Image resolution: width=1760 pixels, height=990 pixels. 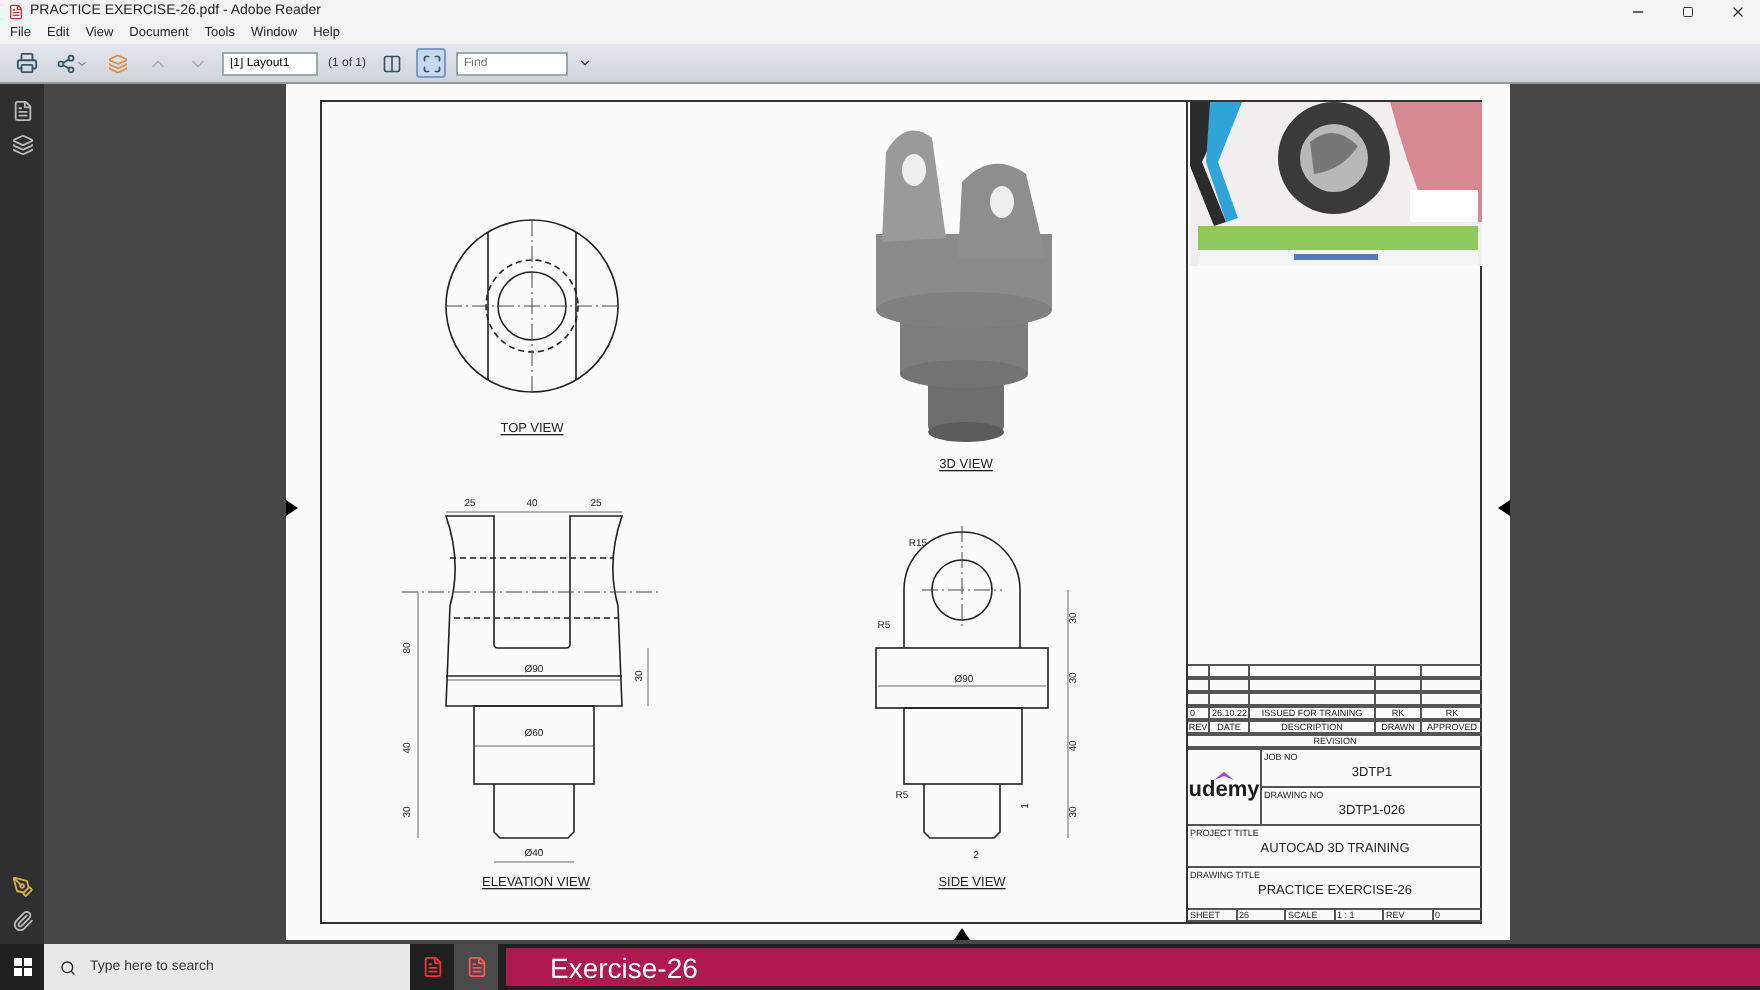 What do you see at coordinates (22, 111) in the screenshot?
I see `pages-icon` at bounding box center [22, 111].